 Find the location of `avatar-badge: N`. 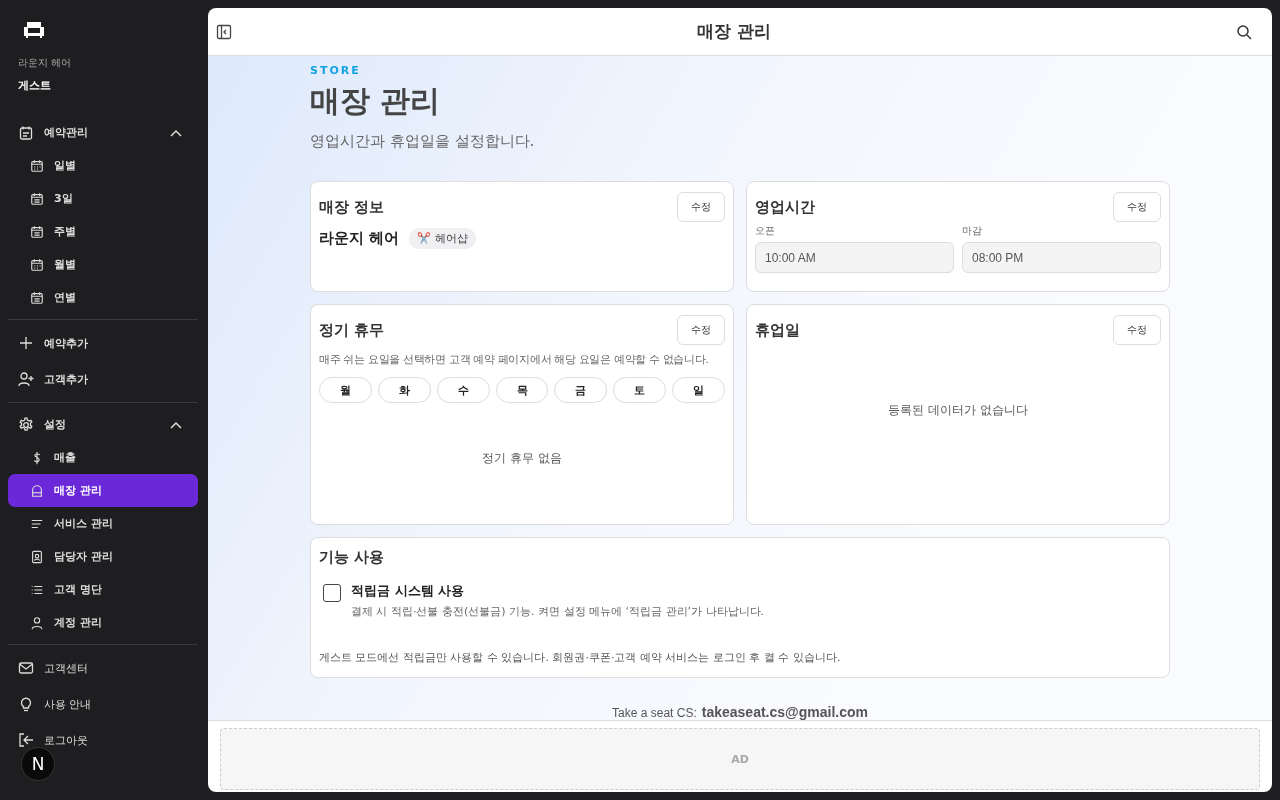

avatar-badge: N is located at coordinates (38, 764).